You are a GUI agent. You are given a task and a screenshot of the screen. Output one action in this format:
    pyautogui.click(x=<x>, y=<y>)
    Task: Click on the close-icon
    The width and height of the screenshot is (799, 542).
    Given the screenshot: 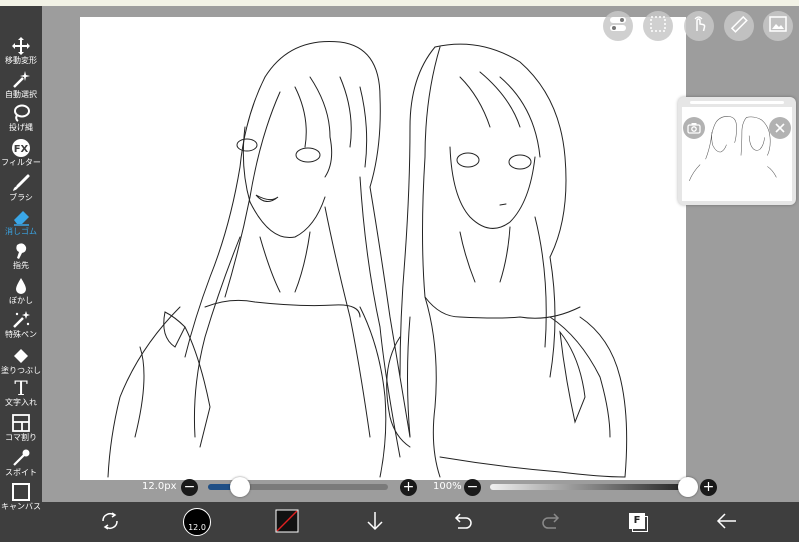 What is the action you would take?
    pyautogui.click(x=780, y=128)
    